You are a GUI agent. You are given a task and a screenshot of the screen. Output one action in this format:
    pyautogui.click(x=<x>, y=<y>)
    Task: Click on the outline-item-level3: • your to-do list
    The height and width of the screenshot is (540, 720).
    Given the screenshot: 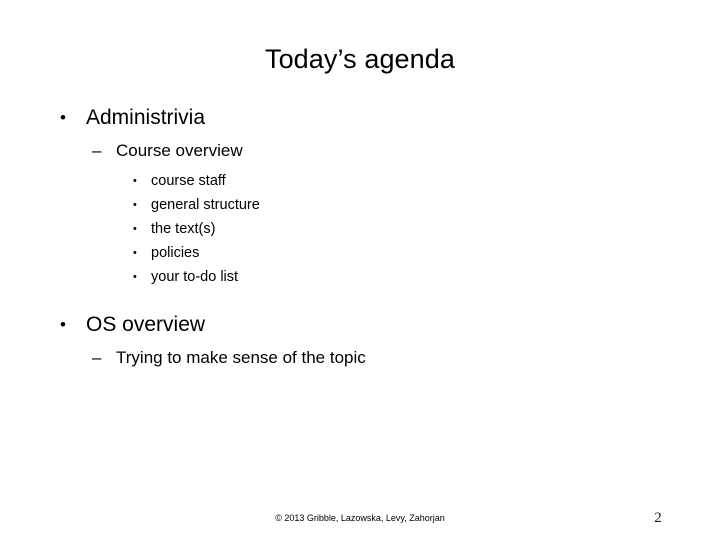 What is the action you would take?
    pyautogui.click(x=426, y=277)
    